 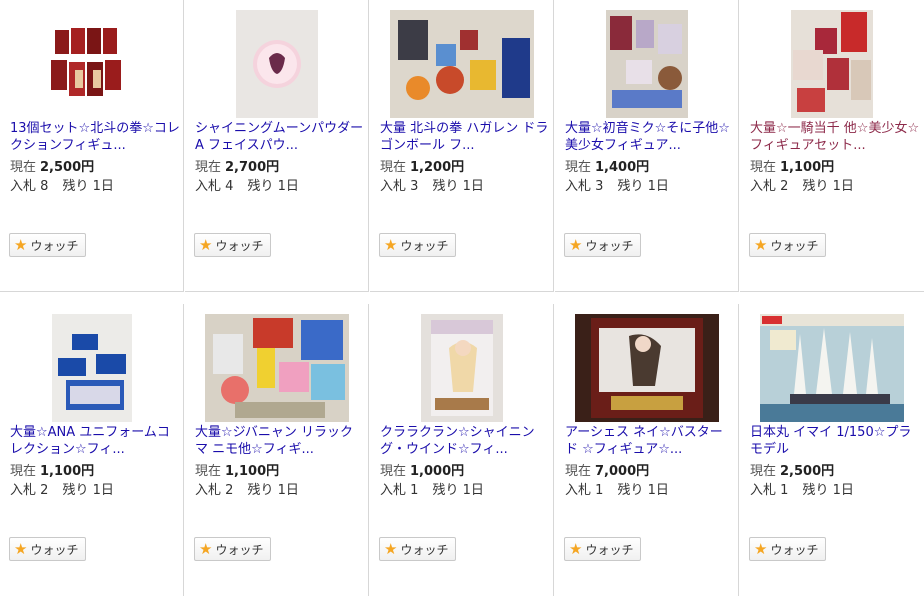 What do you see at coordinates (607, 469) in the screenshot?
I see `price-row: 現在 7,000円` at bounding box center [607, 469].